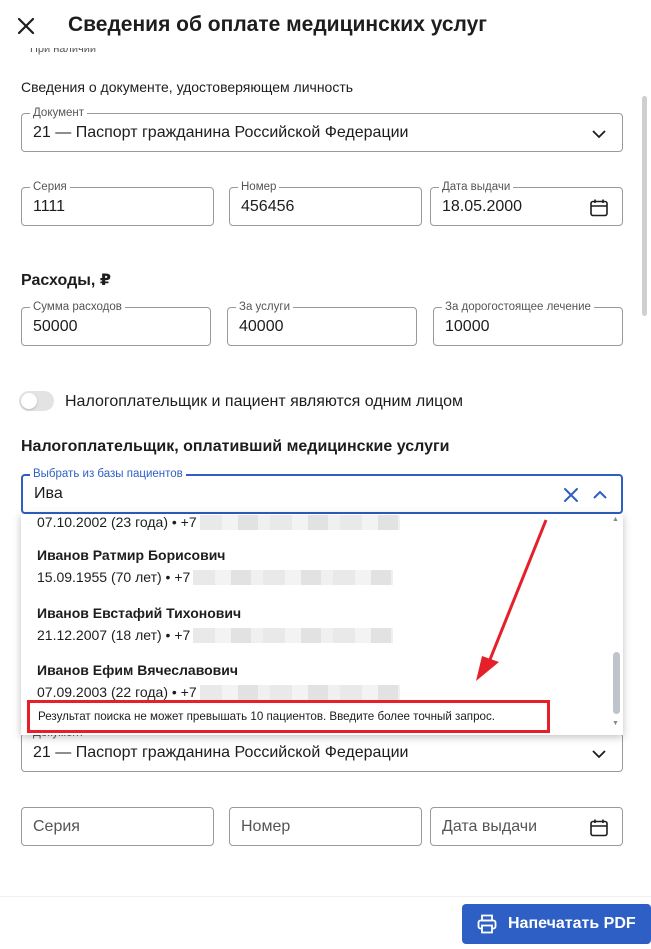 Image resolution: width=651 pixels, height=949 pixels. I want to click on number-value: 456456, so click(268, 206).